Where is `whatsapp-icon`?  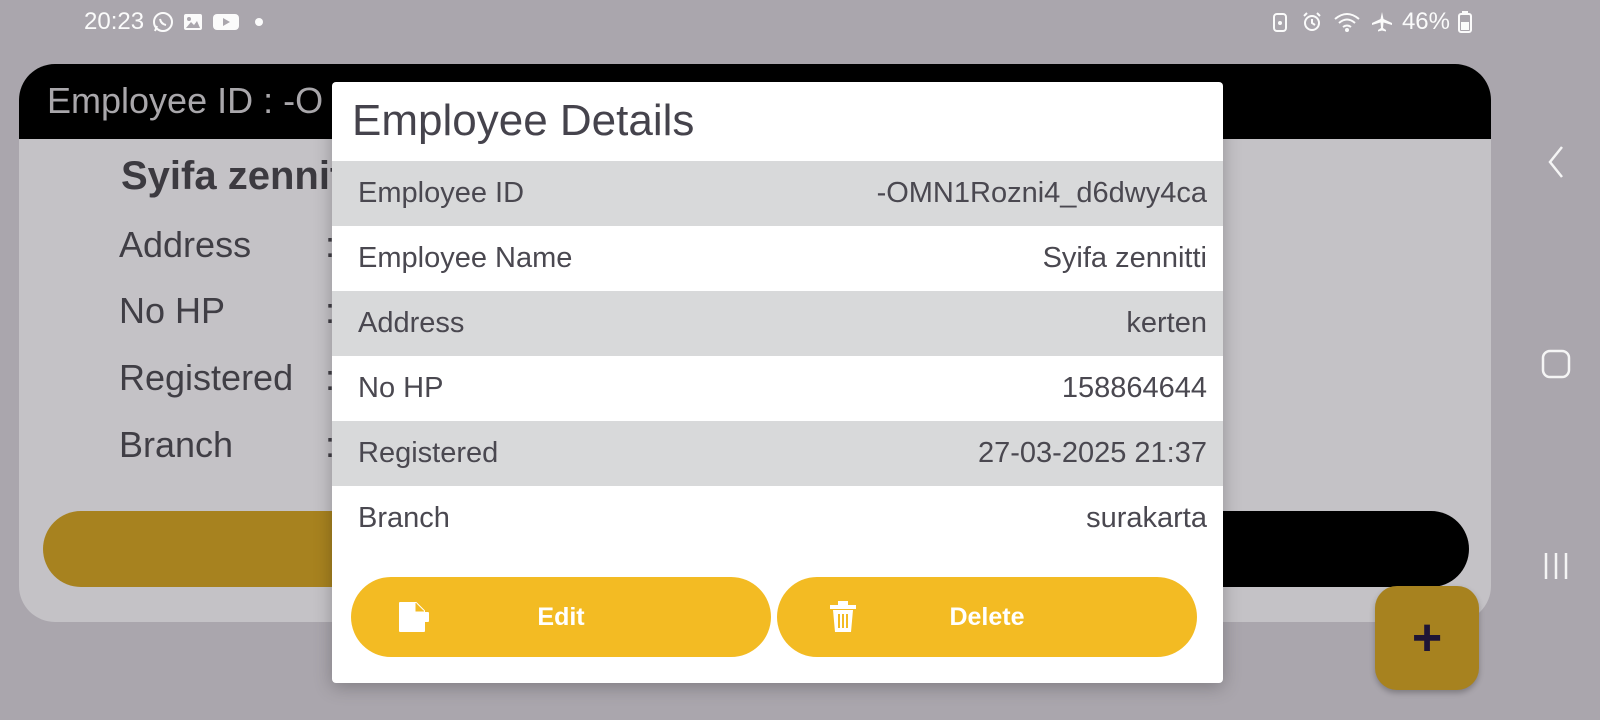
whatsapp-icon is located at coordinates (163, 22).